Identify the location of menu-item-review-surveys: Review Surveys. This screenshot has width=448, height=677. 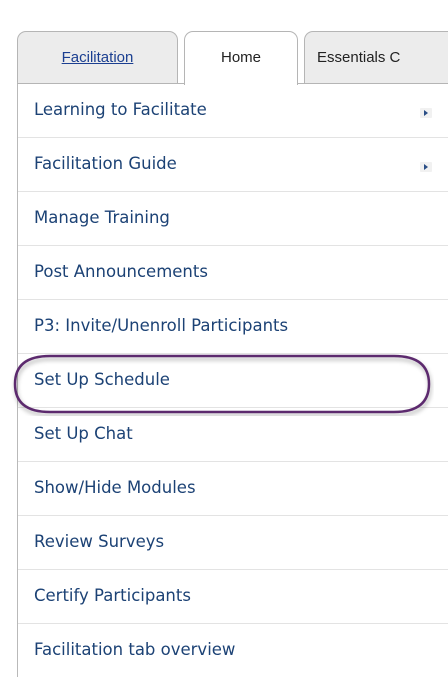
(233, 543).